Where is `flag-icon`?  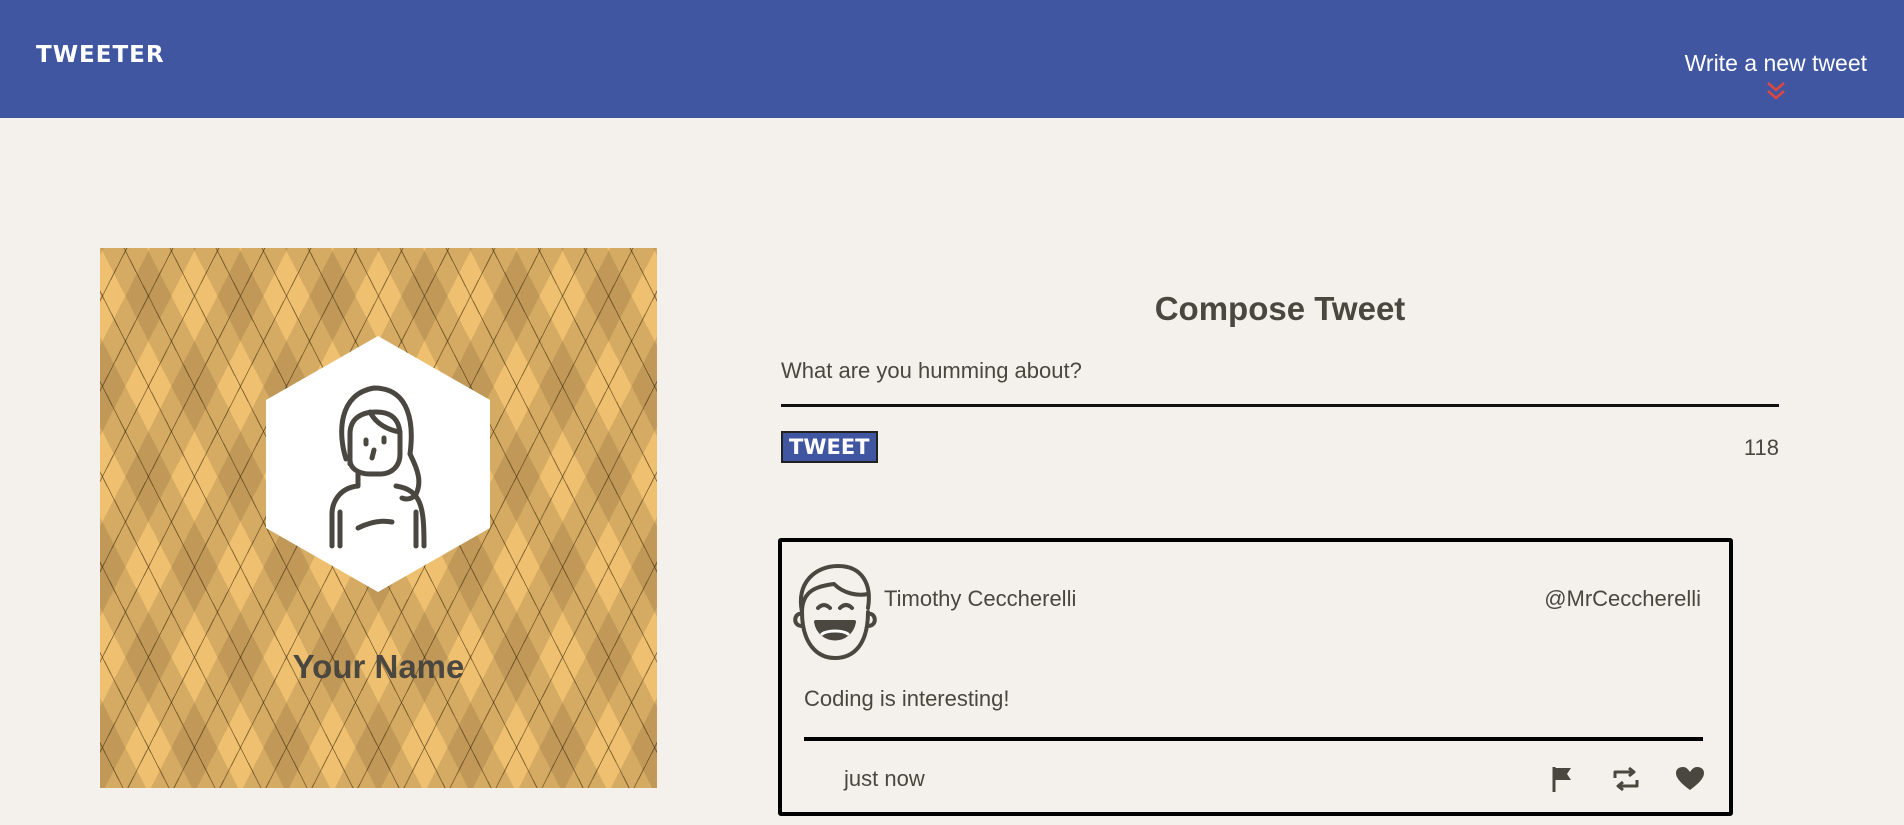 flag-icon is located at coordinates (1562, 779).